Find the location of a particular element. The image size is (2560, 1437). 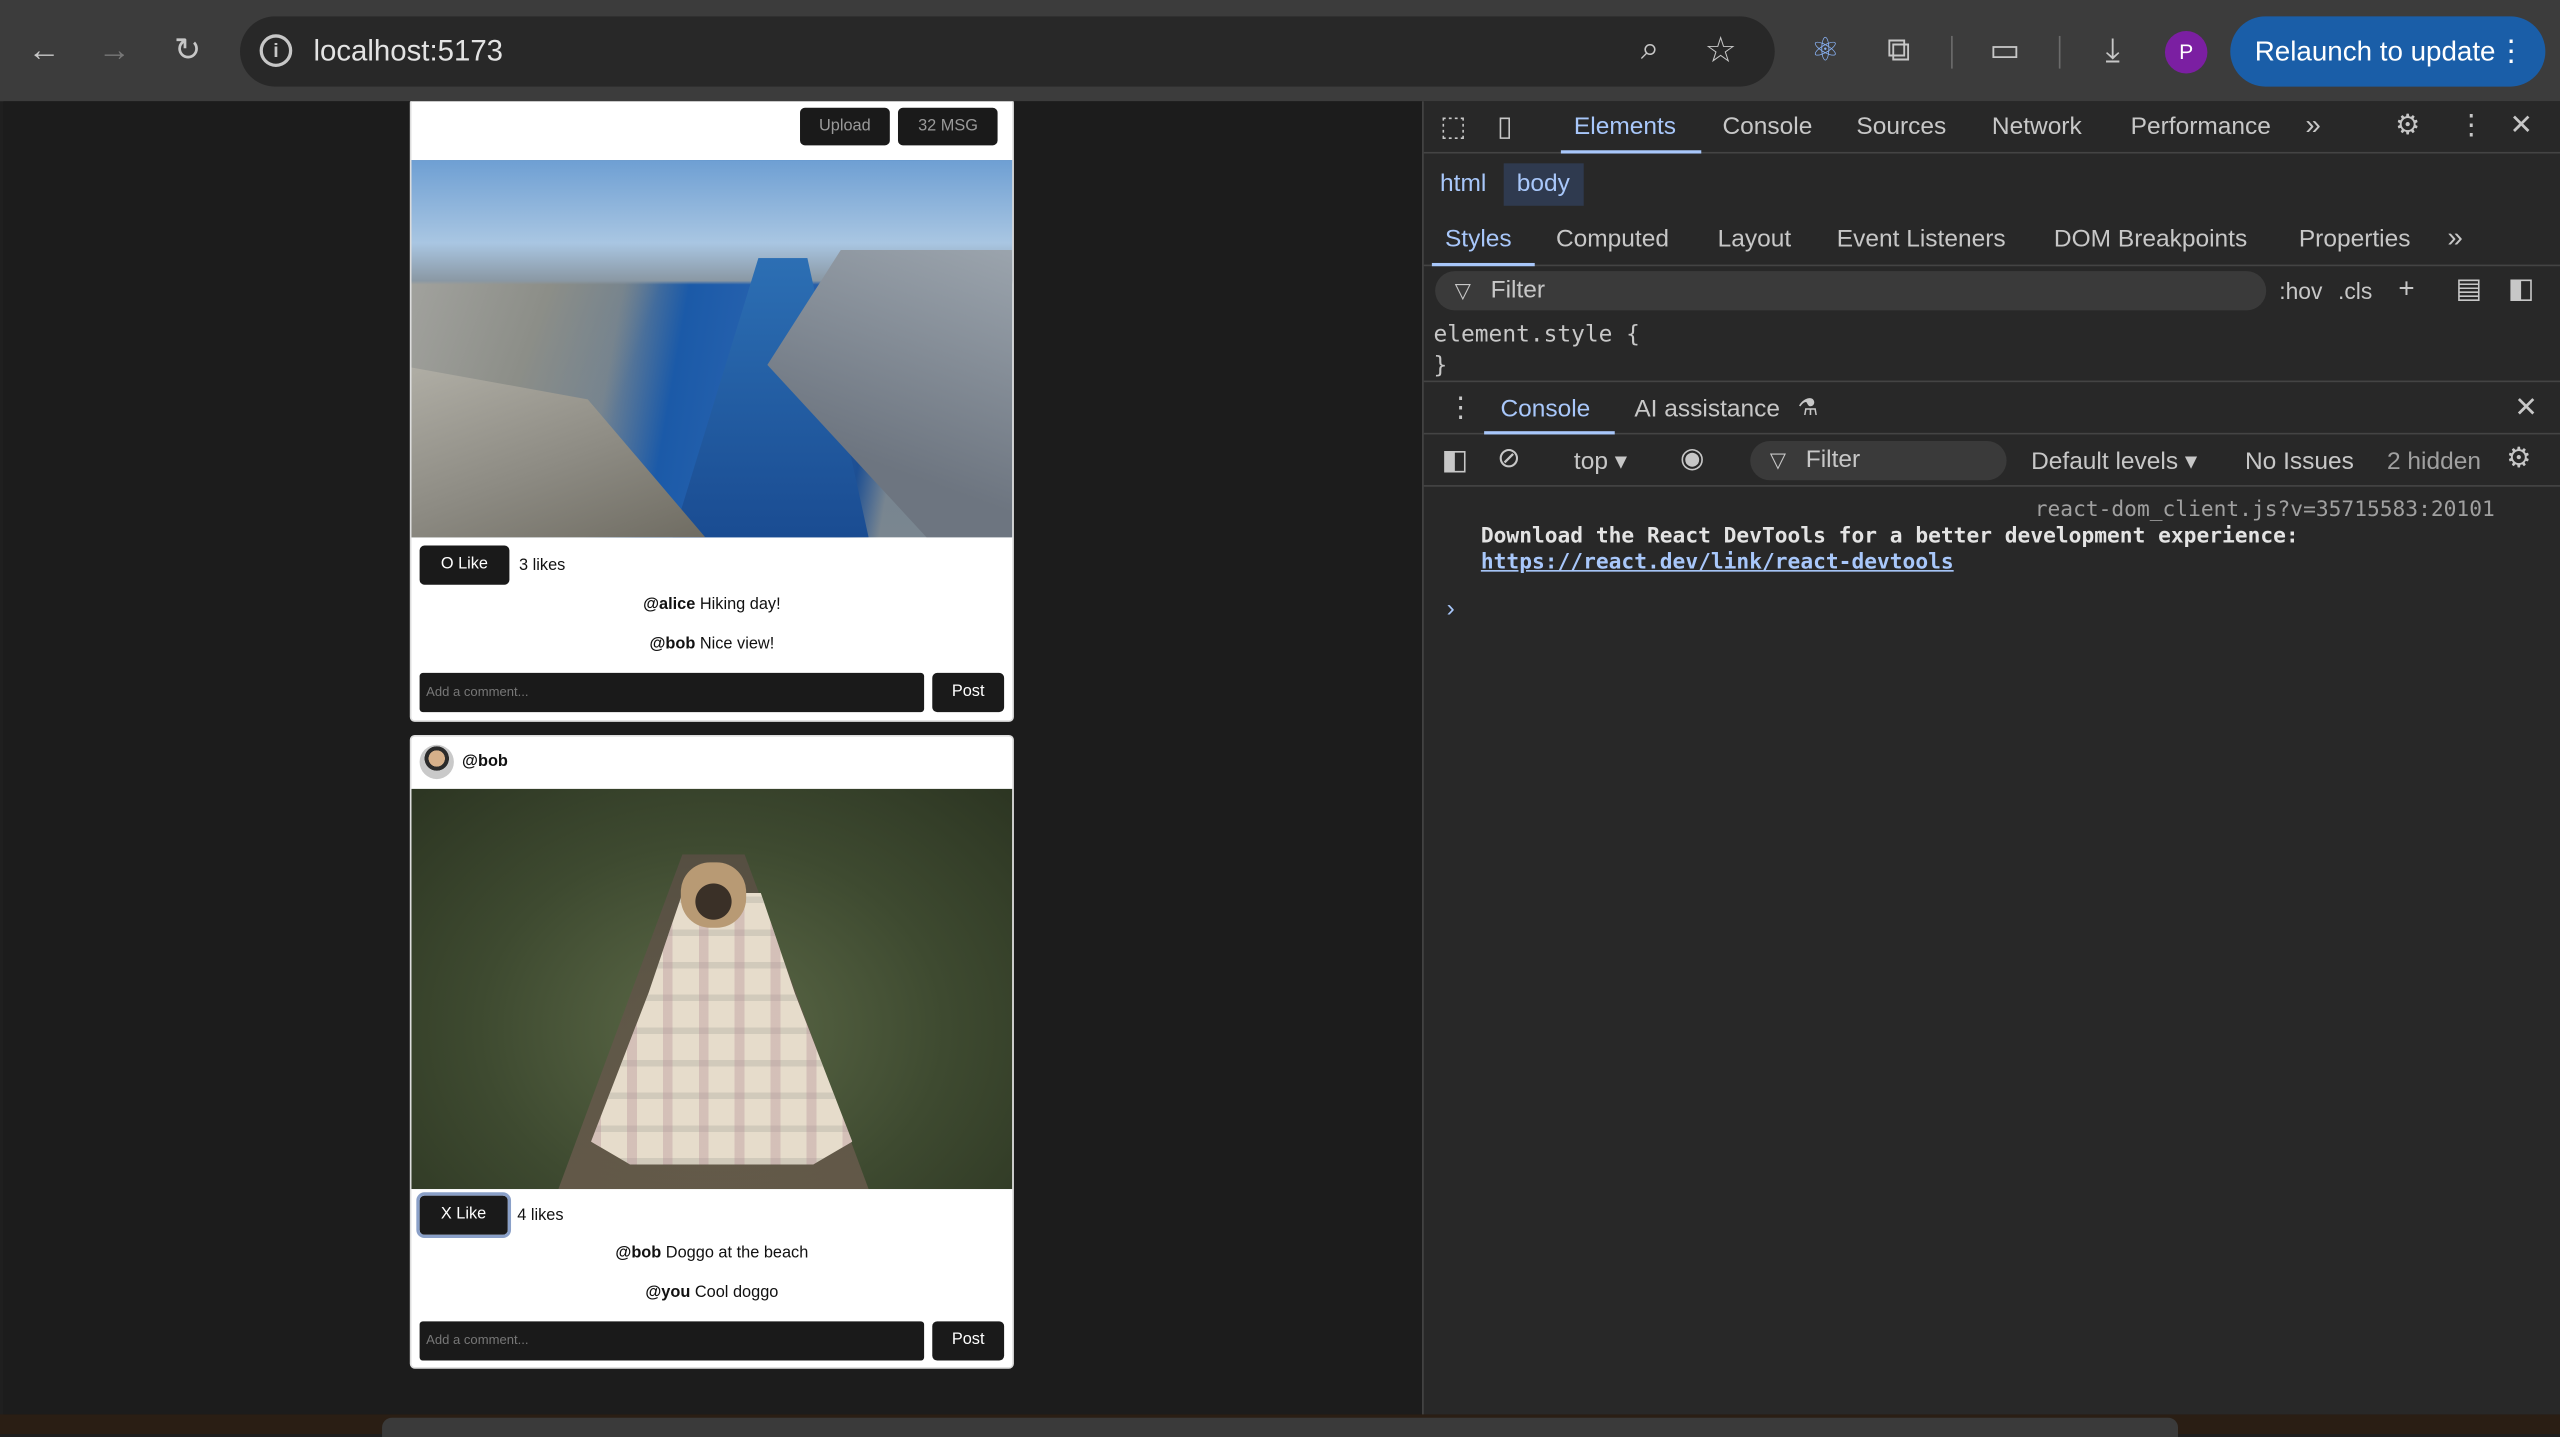

clear-console-icon: ⊘ is located at coordinates (1508, 459).